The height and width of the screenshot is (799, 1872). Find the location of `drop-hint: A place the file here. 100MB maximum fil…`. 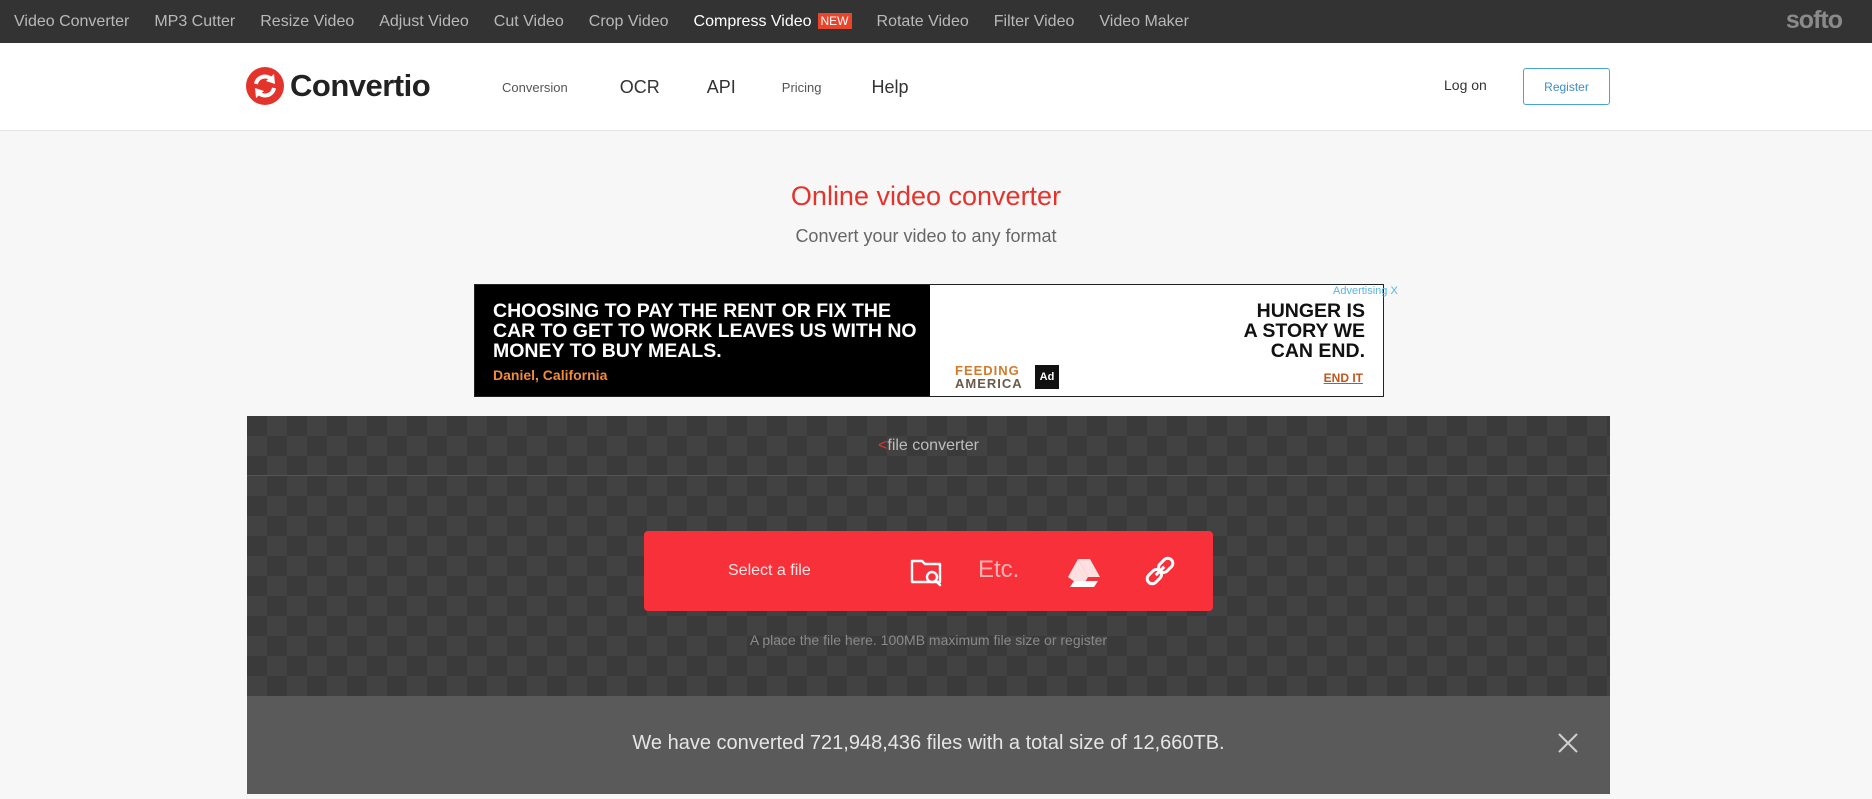

drop-hint: A place the file here. 100MB maximum fil… is located at coordinates (928, 640).